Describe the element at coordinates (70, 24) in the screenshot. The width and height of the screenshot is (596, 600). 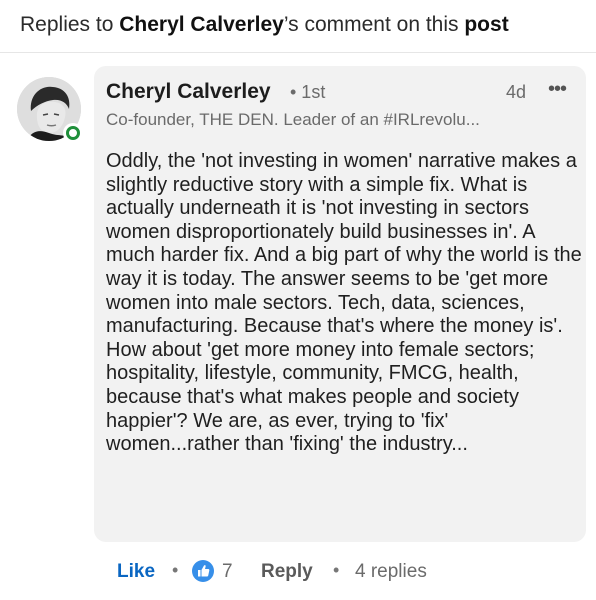
I see `header-prefix: Replies to` at that location.